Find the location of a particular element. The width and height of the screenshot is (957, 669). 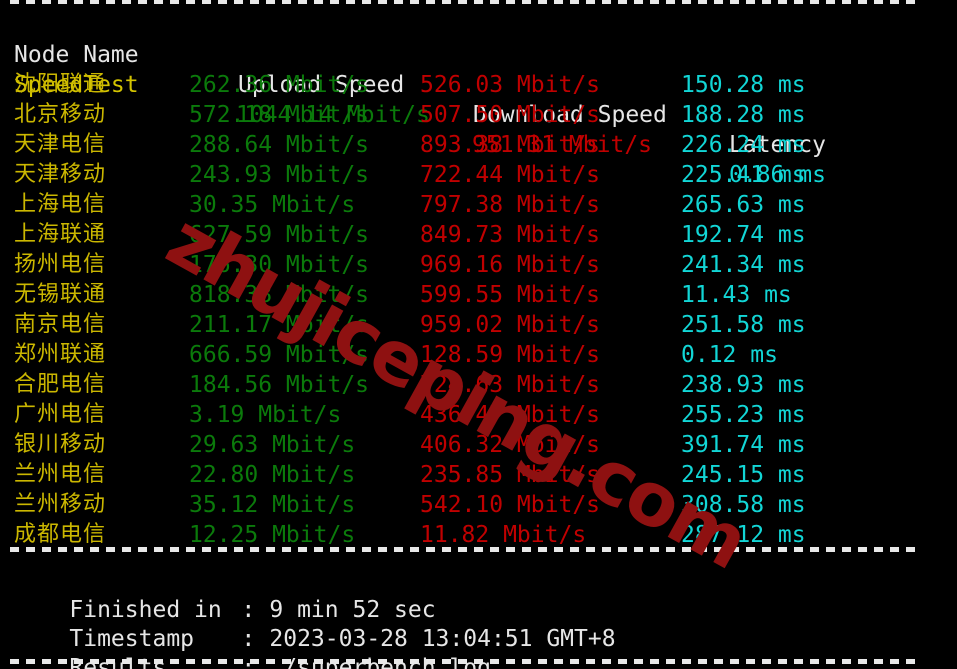

cell-upload-speed: 666.59 Mbit/s is located at coordinates (279, 355).